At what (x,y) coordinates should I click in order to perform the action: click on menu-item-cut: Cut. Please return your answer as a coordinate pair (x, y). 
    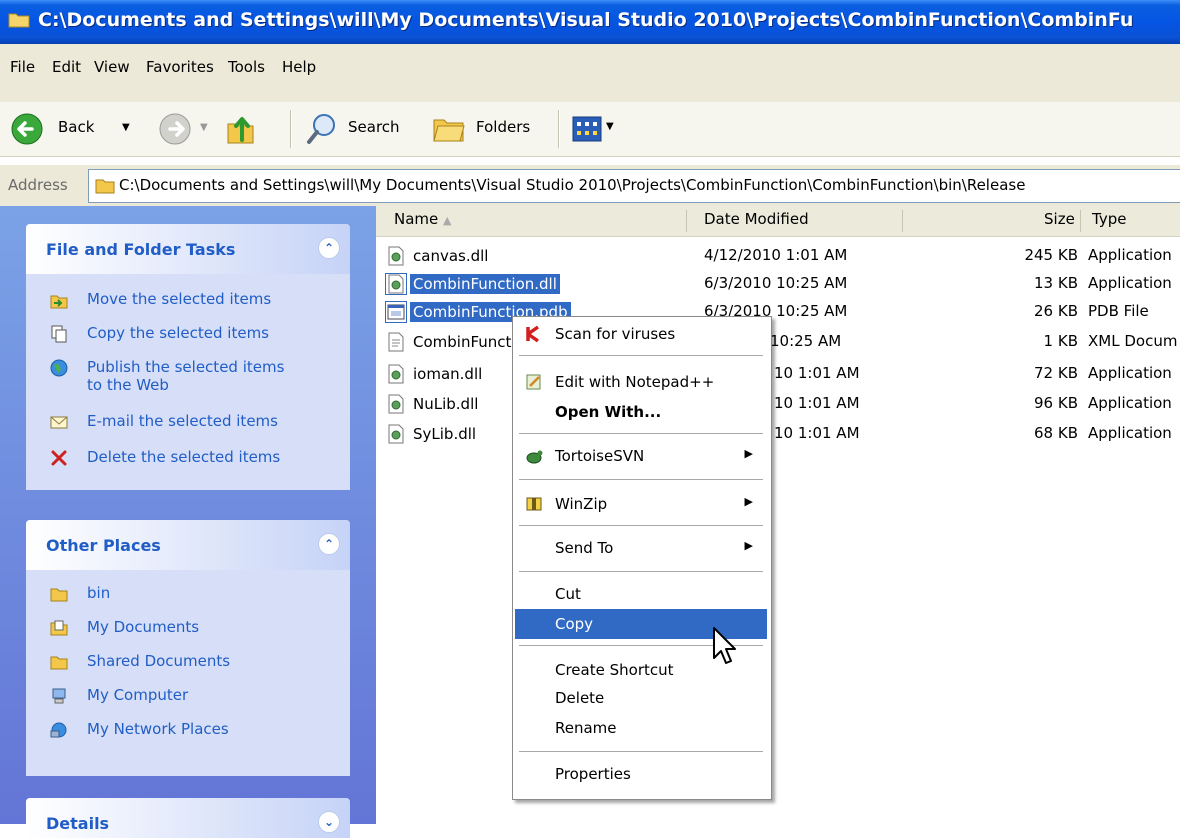
    Looking at the image, I should click on (641, 594).